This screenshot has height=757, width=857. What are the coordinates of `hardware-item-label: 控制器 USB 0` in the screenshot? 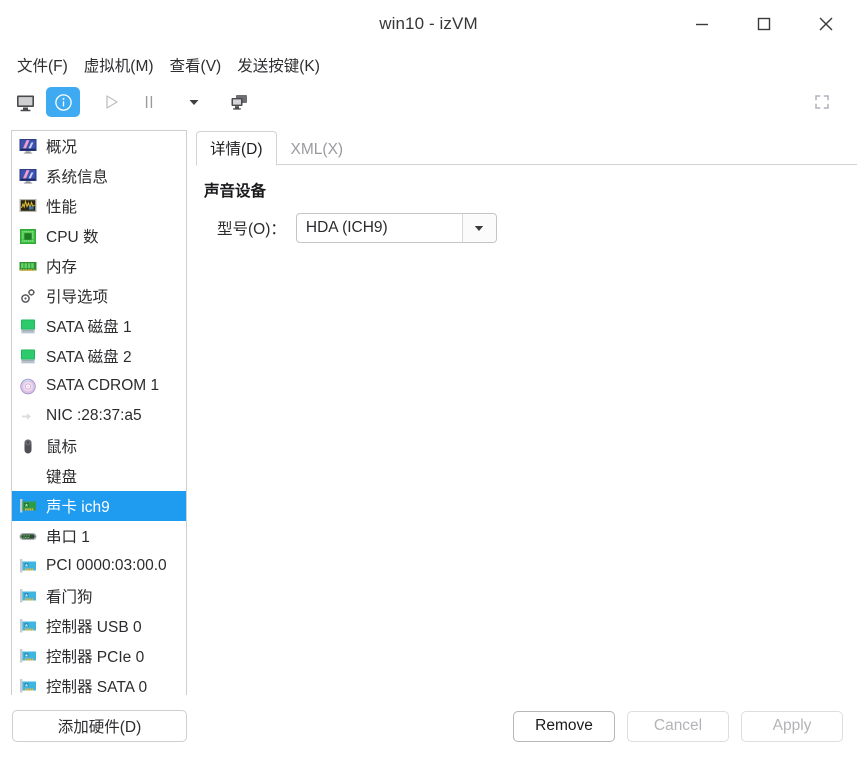 It's located at (94, 627).